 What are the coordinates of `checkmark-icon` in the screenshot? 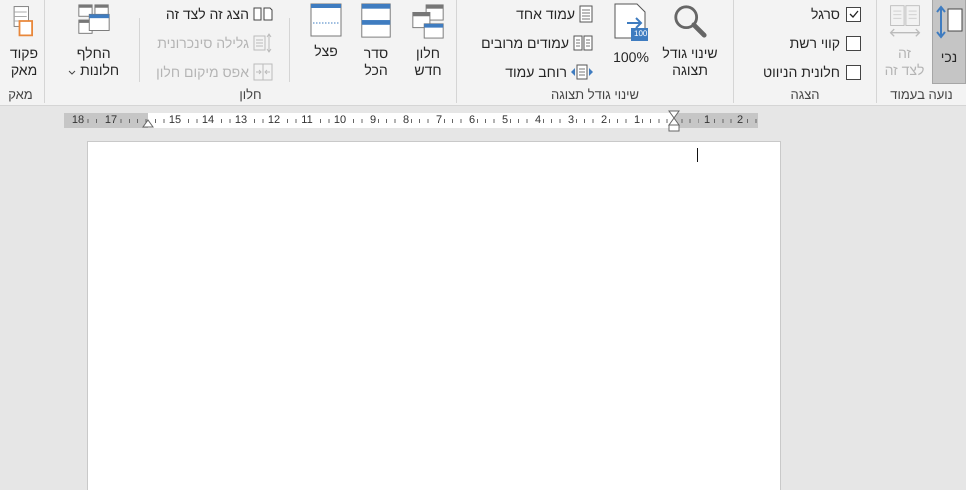 It's located at (853, 14).